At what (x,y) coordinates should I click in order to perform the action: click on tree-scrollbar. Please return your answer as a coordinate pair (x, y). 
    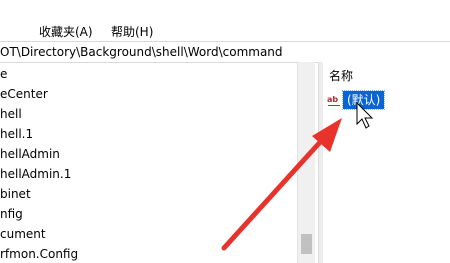
    Looking at the image, I should click on (306, 162).